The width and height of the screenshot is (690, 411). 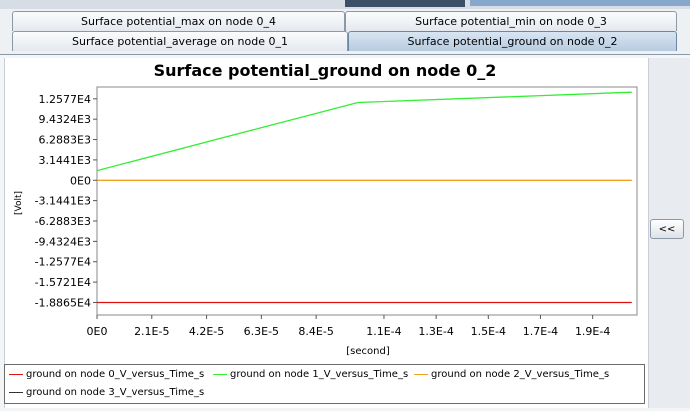 What do you see at coordinates (520, 374) in the screenshot?
I see `legend-label: ground on node 2_V_versus_Time_s` at bounding box center [520, 374].